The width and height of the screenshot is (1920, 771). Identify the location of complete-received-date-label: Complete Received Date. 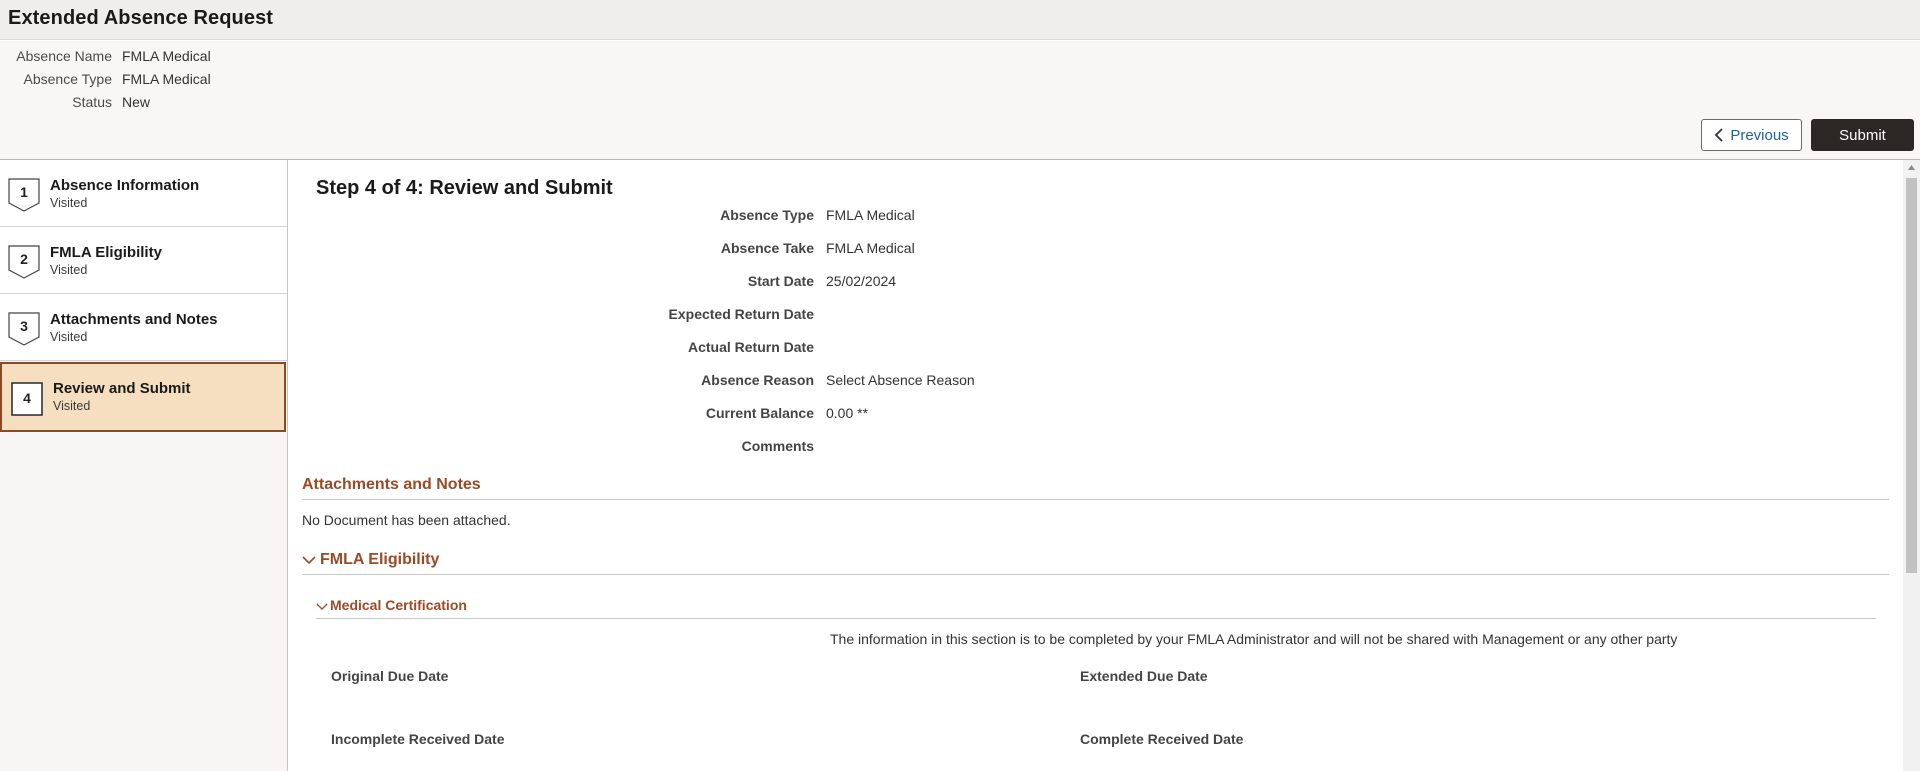
(1162, 739).